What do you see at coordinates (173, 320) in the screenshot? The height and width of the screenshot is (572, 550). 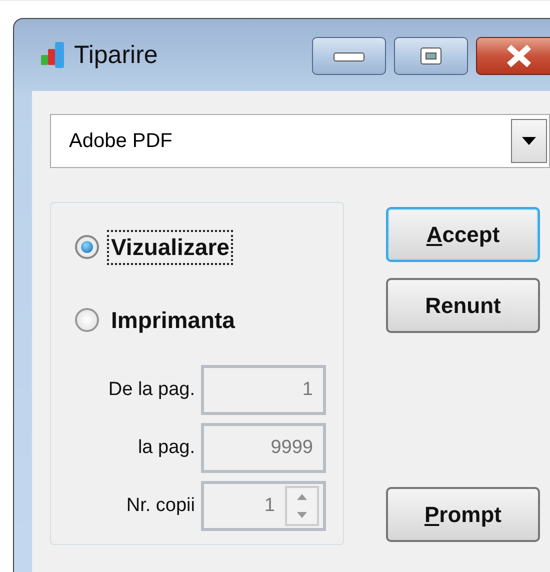 I see `radio-label: Imprimanta` at bounding box center [173, 320].